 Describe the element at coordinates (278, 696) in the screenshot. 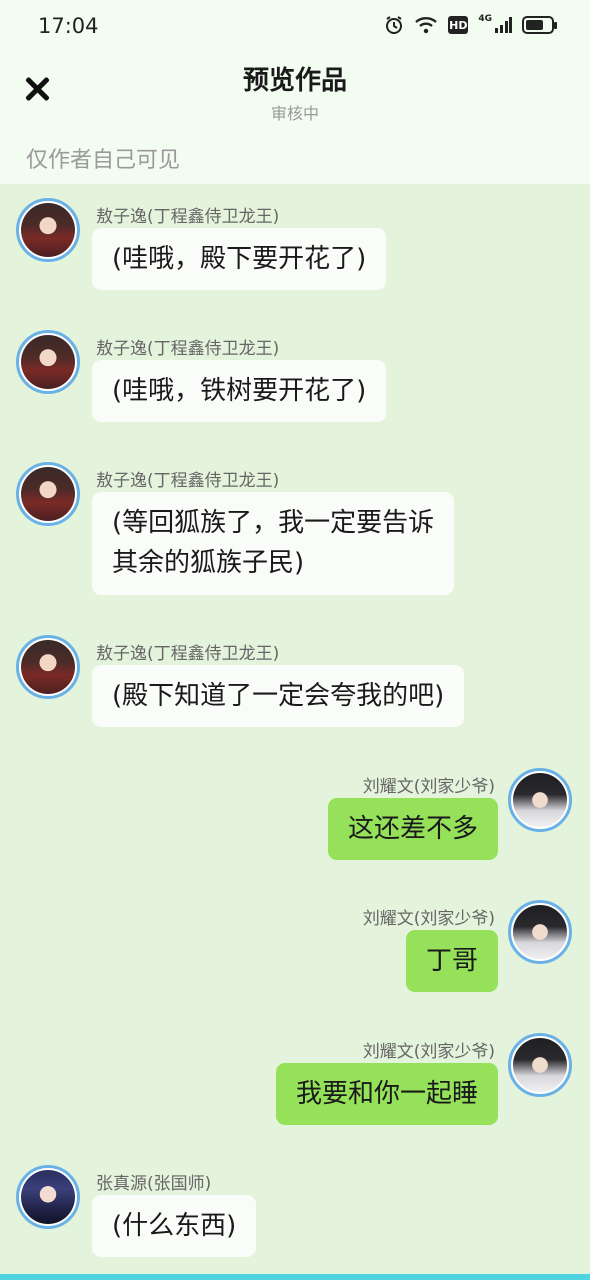

I see `message-bubble: (殿下知道了一定会夸我的吧)` at that location.